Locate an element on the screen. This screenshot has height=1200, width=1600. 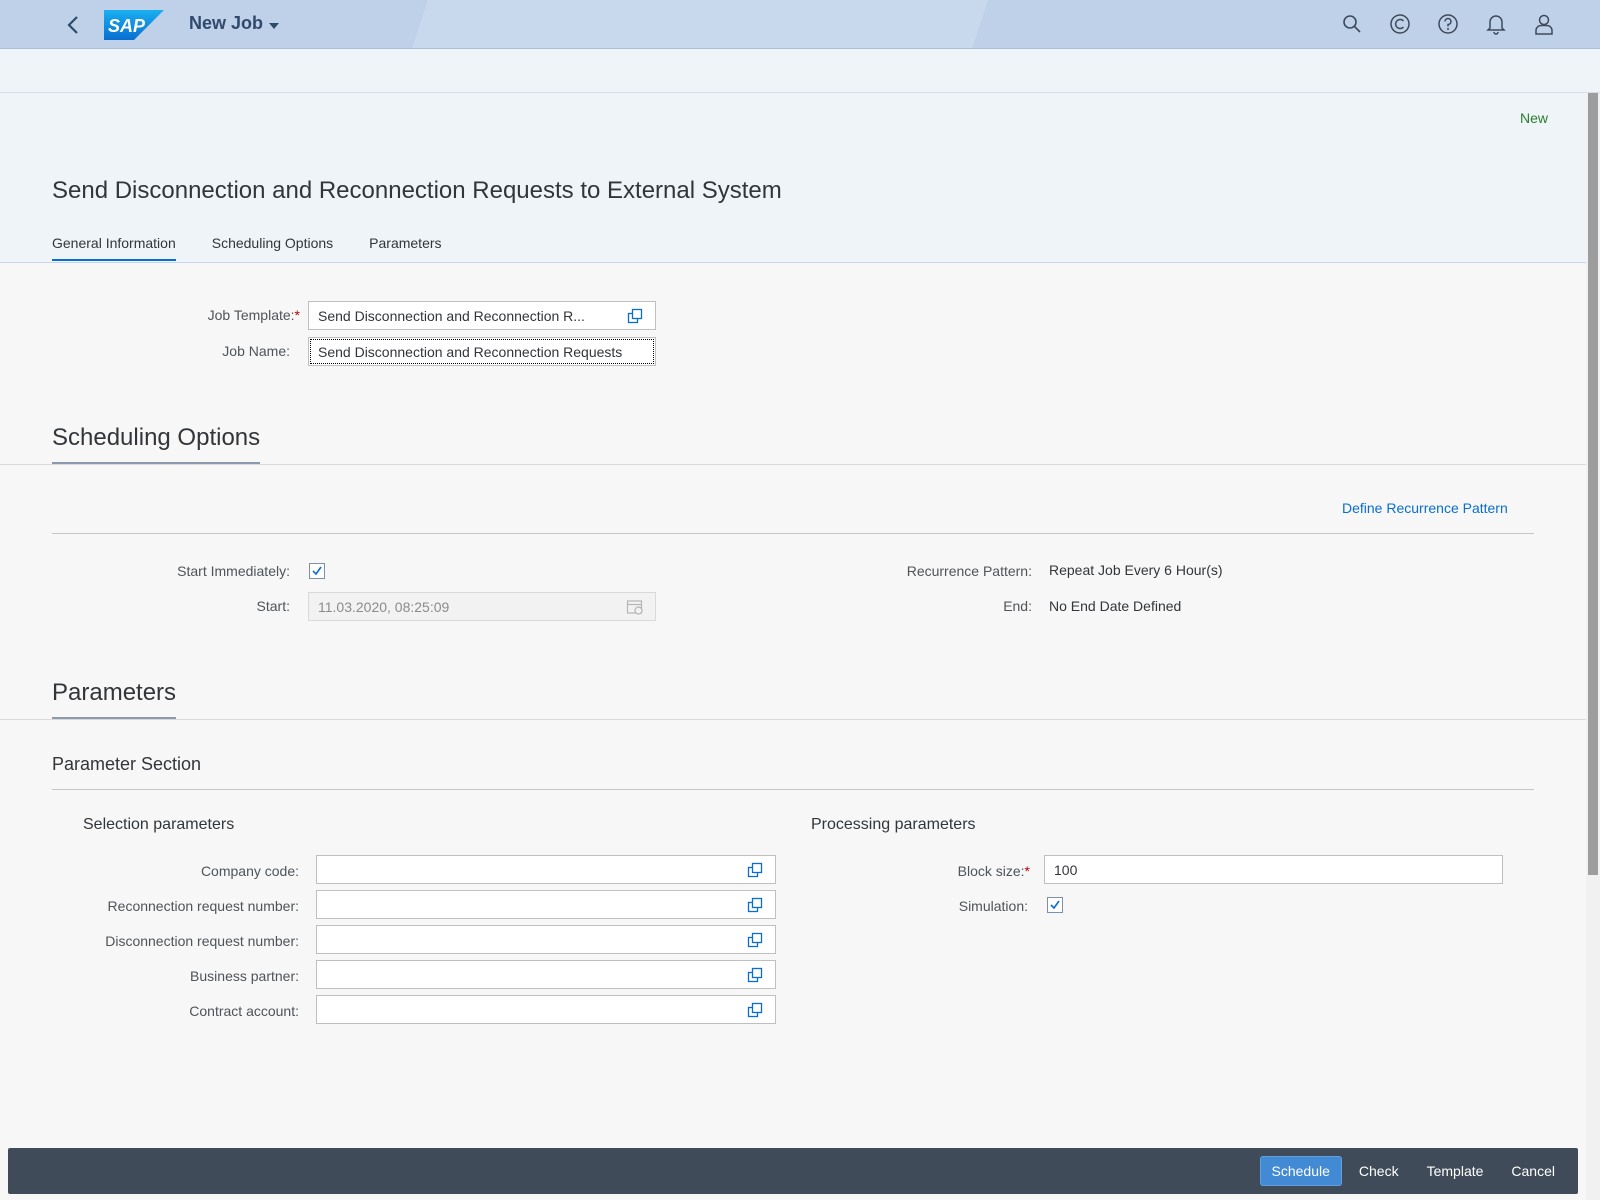
simulation-checkbox is located at coordinates (1055, 905).